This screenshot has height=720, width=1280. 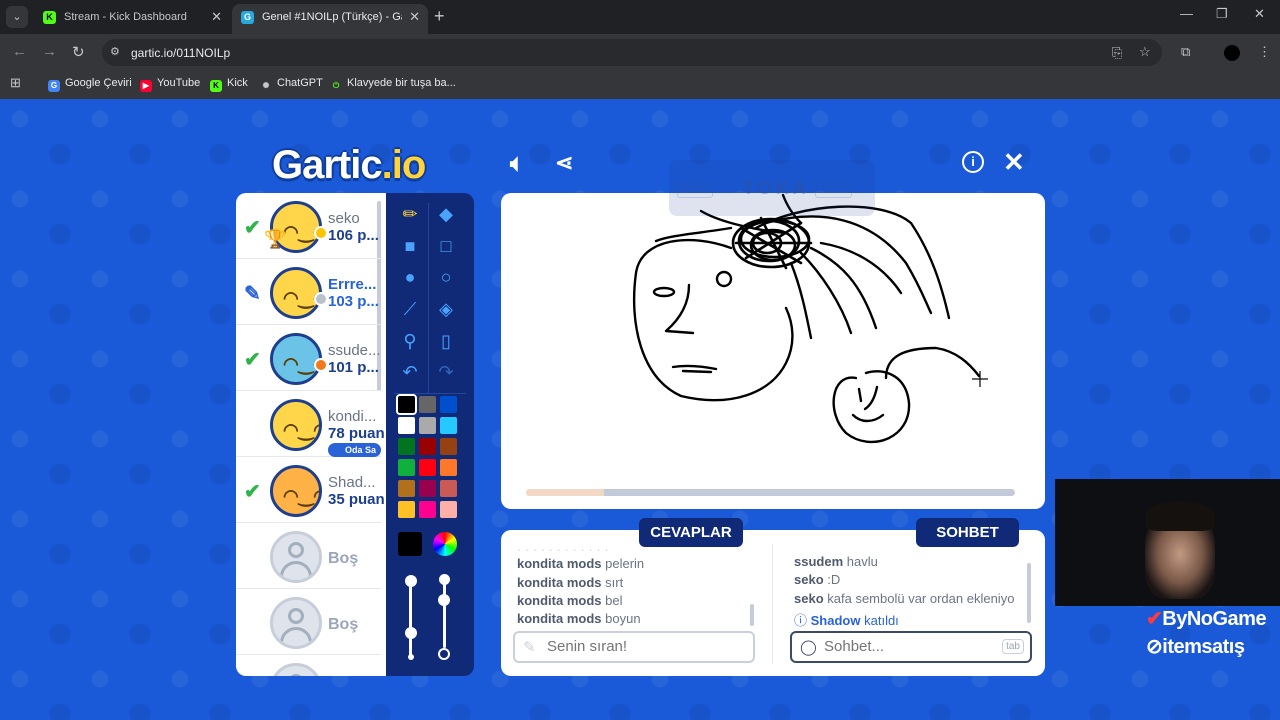 What do you see at coordinates (444, 612) in the screenshot?
I see `opacity-slider` at bounding box center [444, 612].